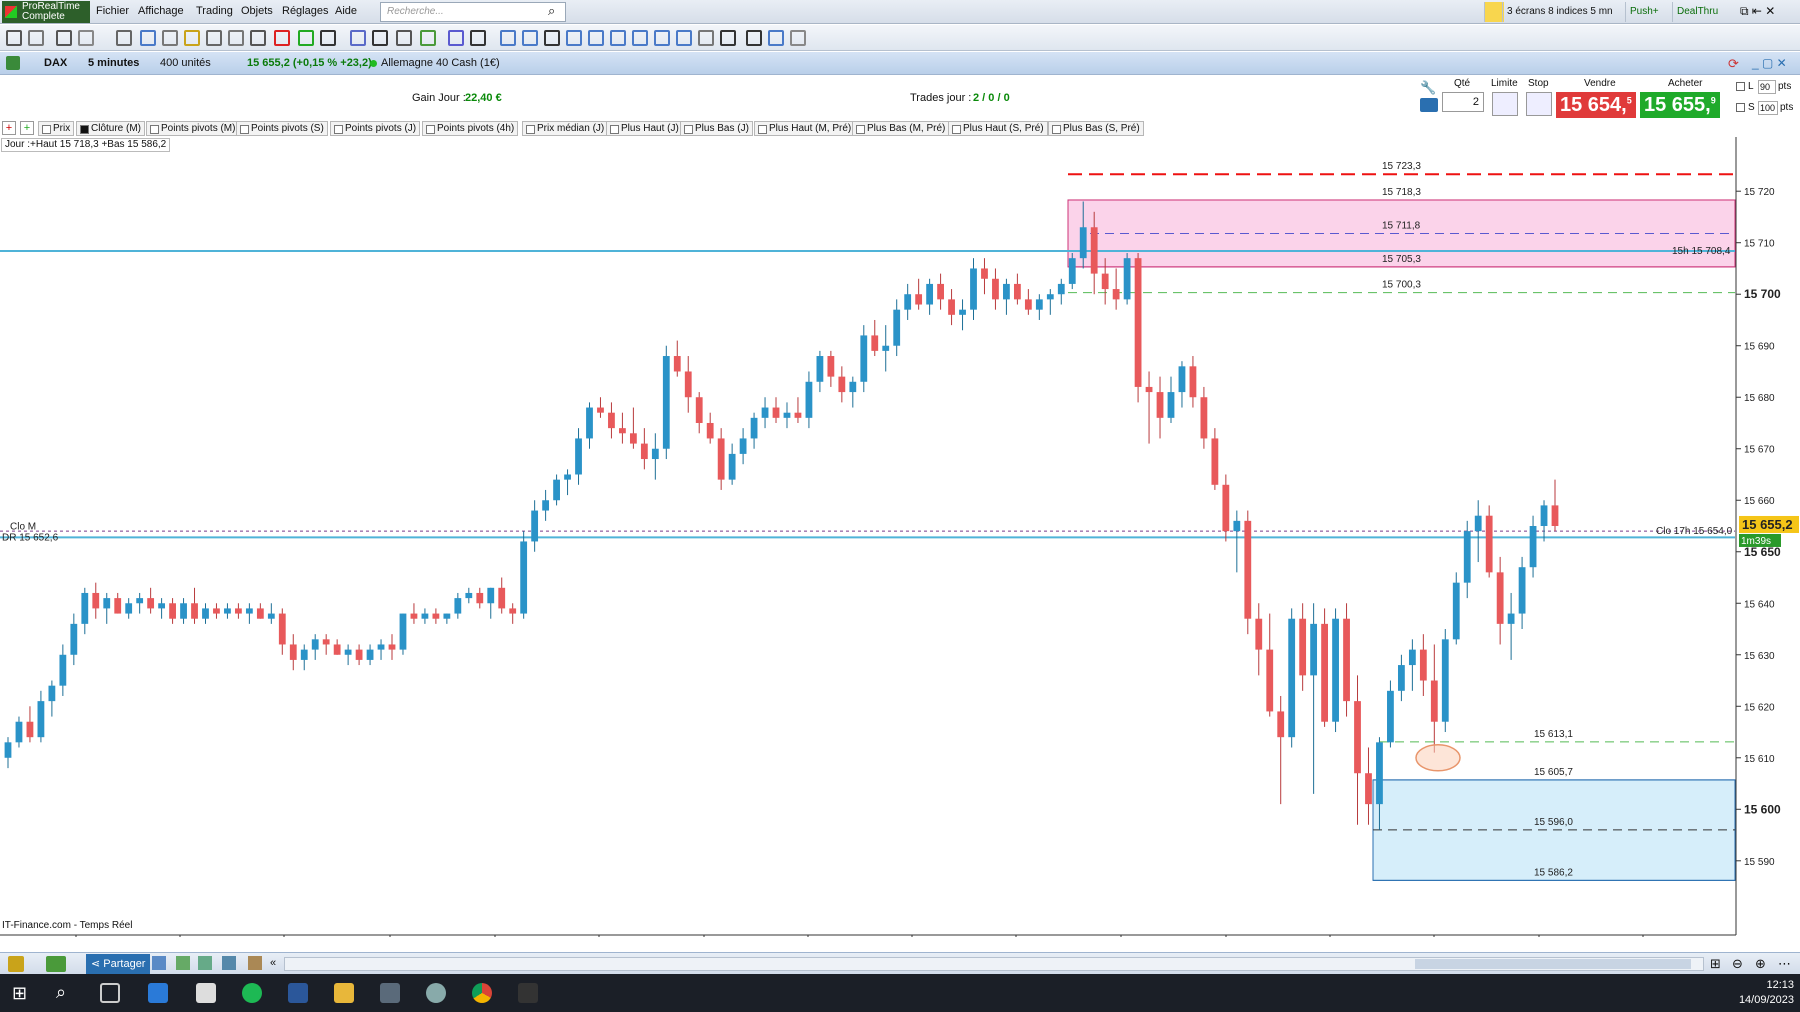 The width and height of the screenshot is (1800, 1012). What do you see at coordinates (170, 38) in the screenshot?
I see `copy-icon` at bounding box center [170, 38].